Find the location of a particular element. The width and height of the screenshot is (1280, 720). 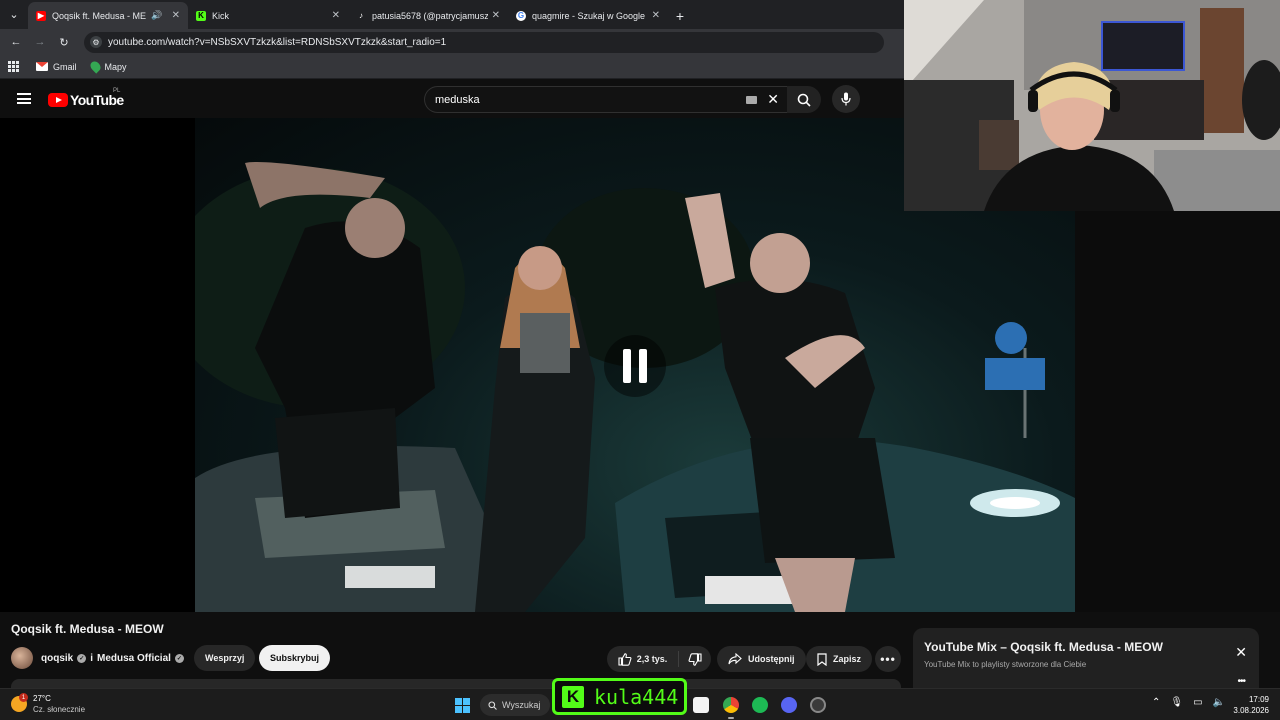

mix-title: YouTube Mix – Qoqsik ft. Medusa - MEOW is located at coordinates (1043, 647).